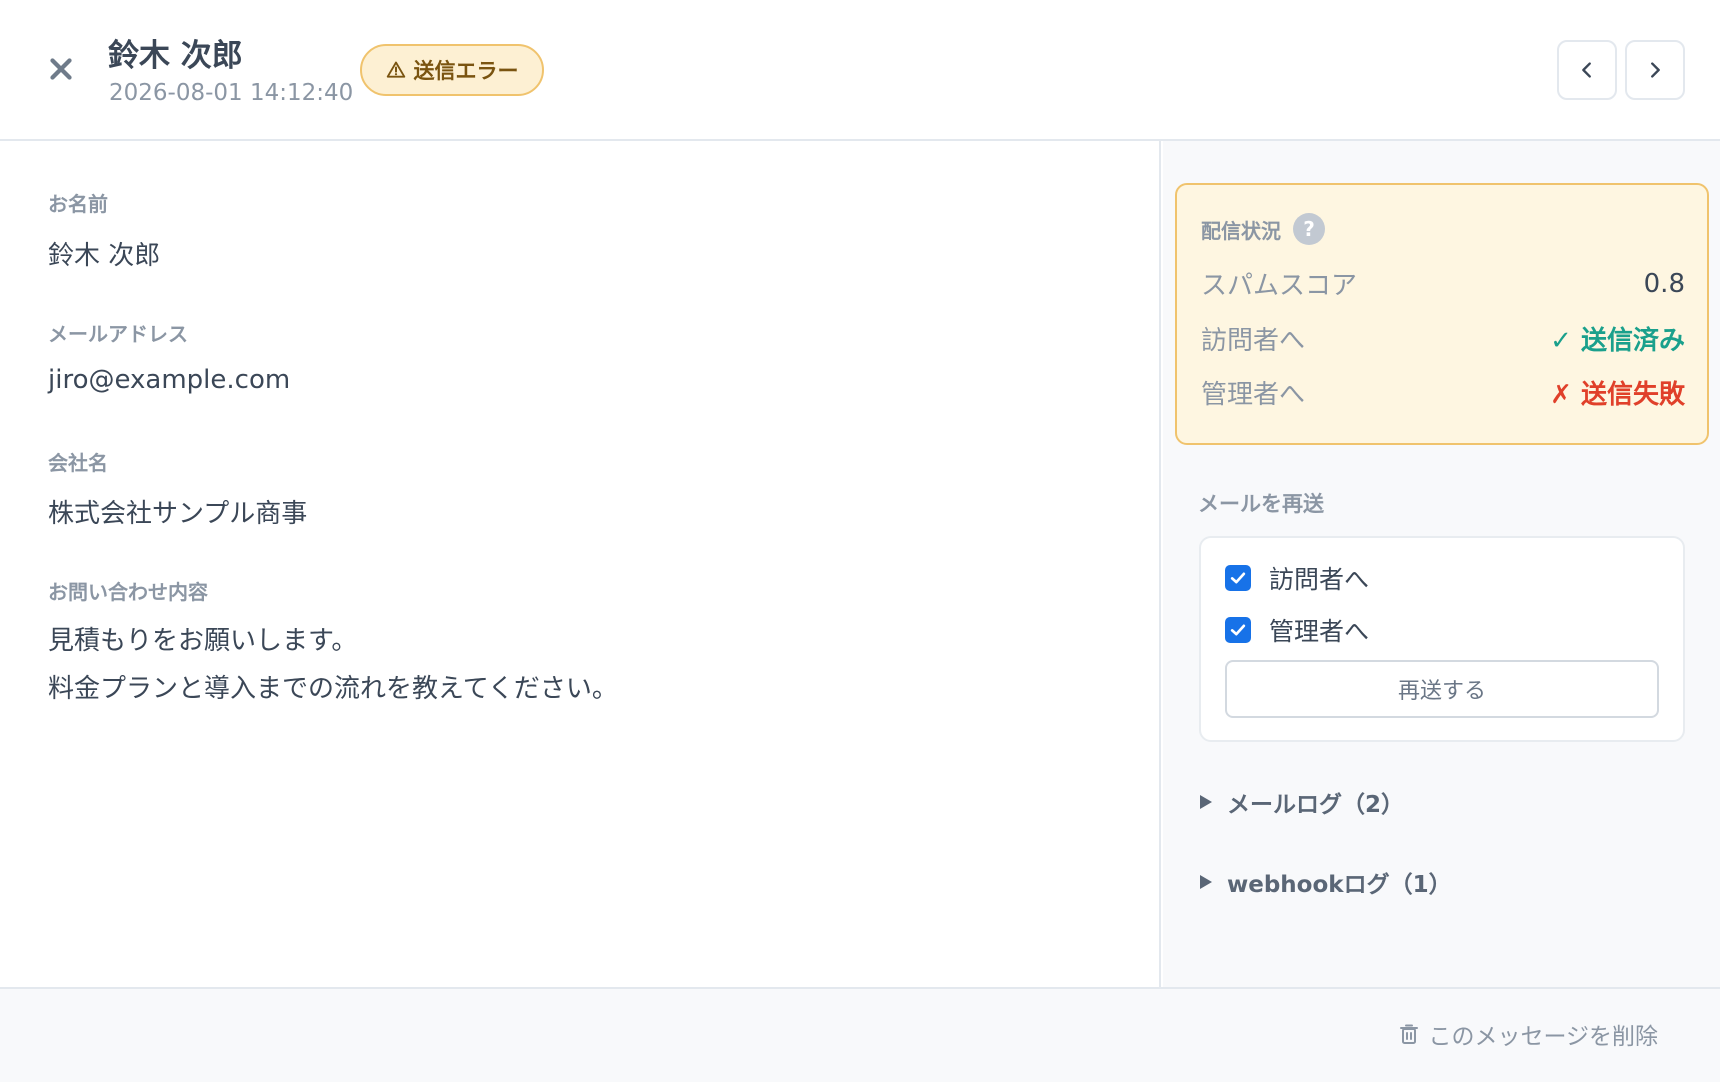  I want to click on field-value-name: 鈴木 次郎, so click(104, 256).